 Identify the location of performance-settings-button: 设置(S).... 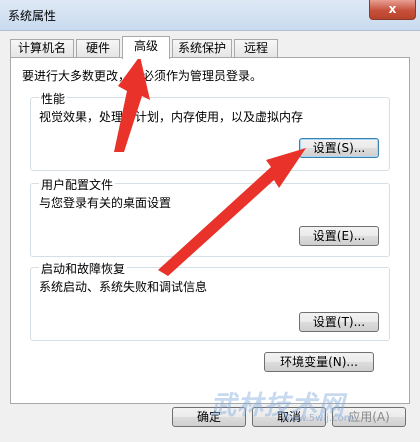
(339, 148).